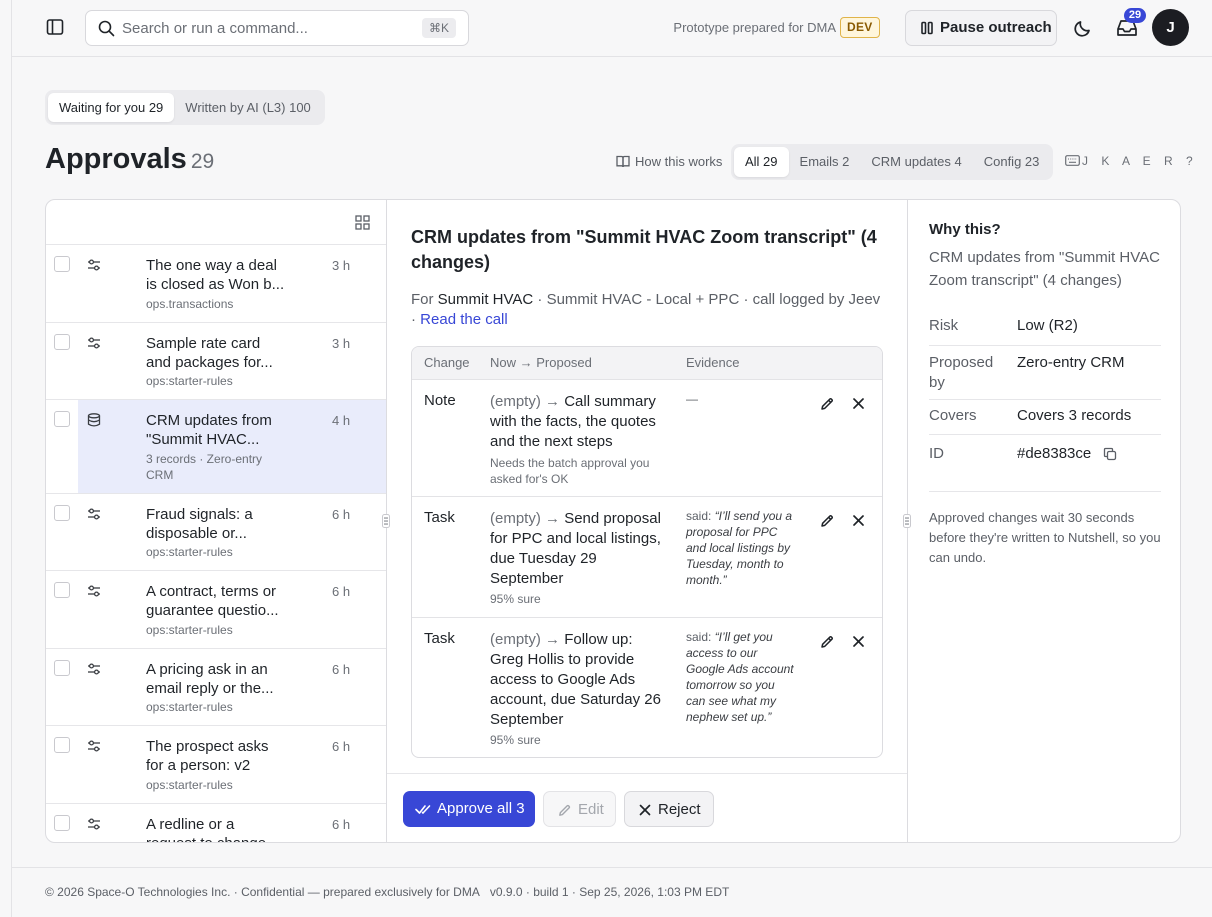 The width and height of the screenshot is (1212, 917). What do you see at coordinates (1074, 415) in the screenshot?
I see `covers-value: Covers 3 records` at bounding box center [1074, 415].